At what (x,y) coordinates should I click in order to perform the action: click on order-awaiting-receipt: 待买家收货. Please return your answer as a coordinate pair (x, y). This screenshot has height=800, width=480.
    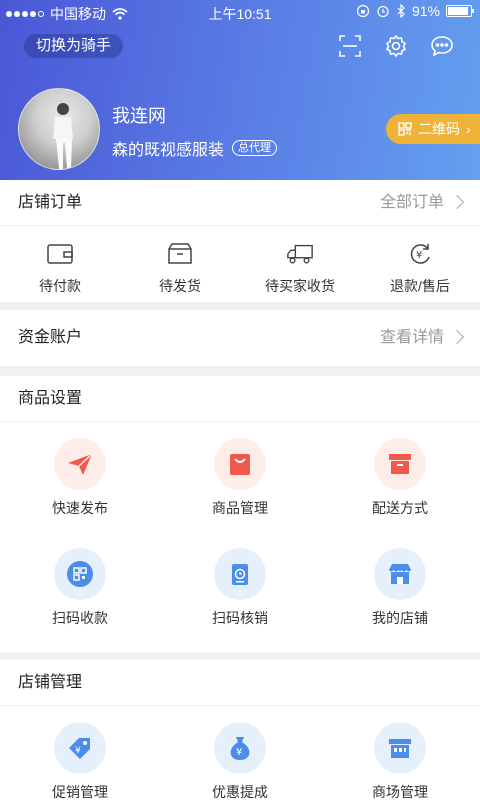
    Looking at the image, I should click on (300, 264).